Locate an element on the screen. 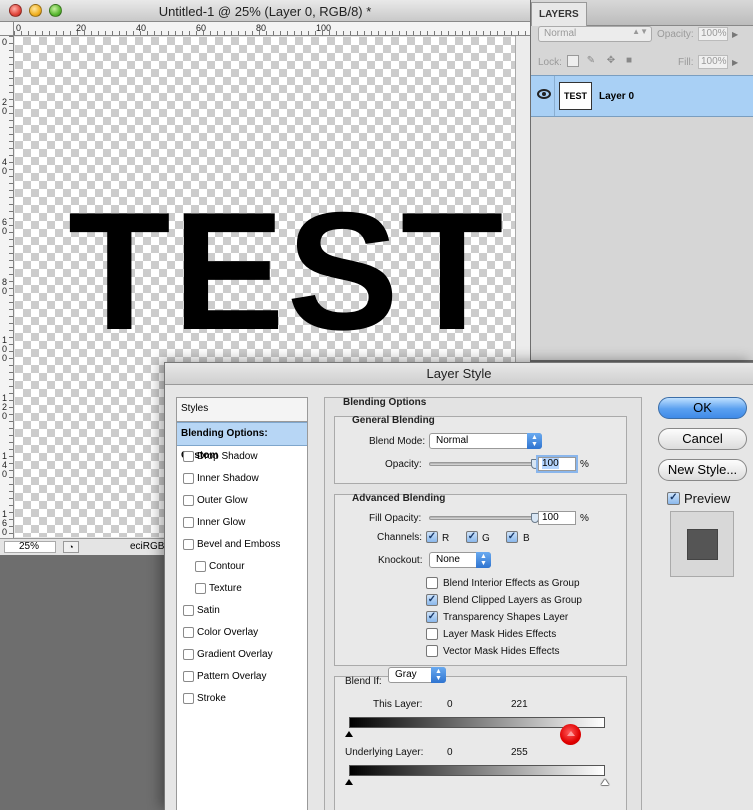  ruler-label: 120 is located at coordinates (5, 407).